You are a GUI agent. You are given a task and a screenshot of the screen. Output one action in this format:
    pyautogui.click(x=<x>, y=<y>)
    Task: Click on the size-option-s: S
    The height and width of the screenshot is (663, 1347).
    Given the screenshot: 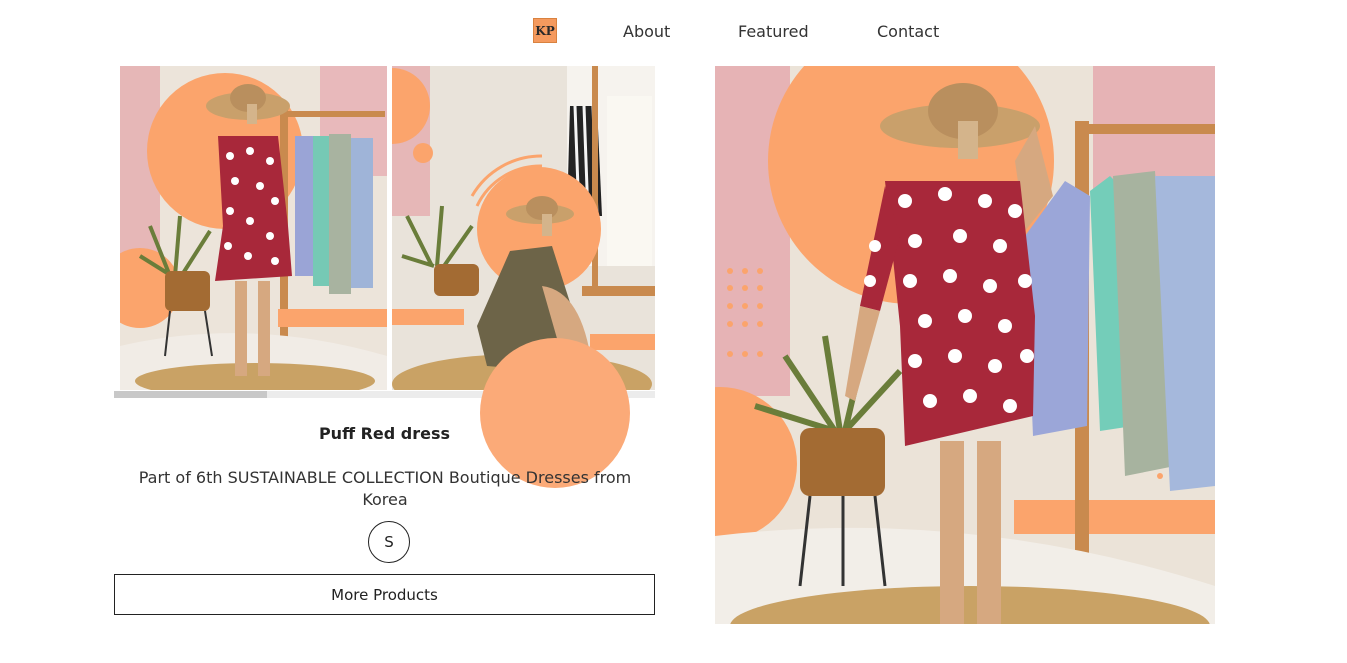 What is the action you would take?
    pyautogui.click(x=389, y=542)
    